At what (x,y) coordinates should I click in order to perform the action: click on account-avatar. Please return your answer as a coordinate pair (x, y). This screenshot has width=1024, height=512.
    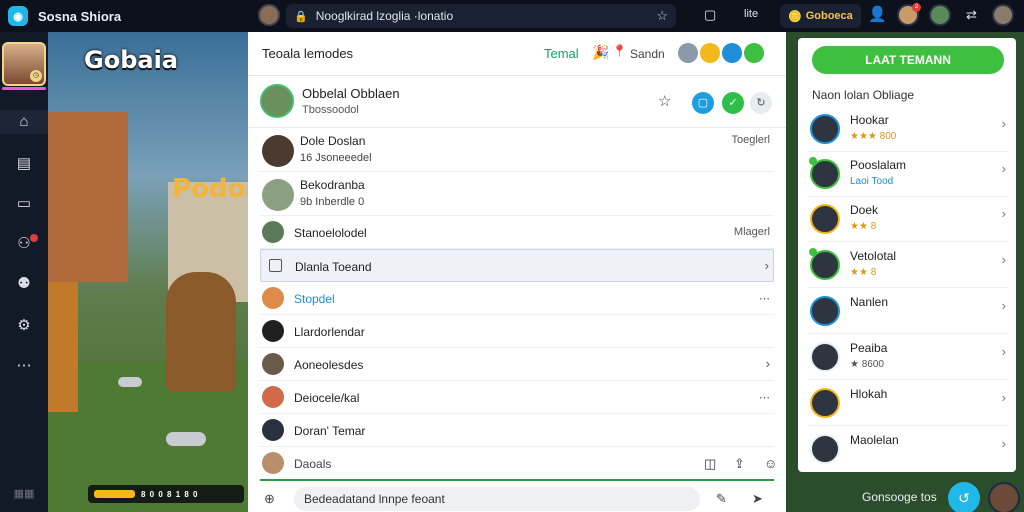
    Looking at the image, I should click on (1003, 15).